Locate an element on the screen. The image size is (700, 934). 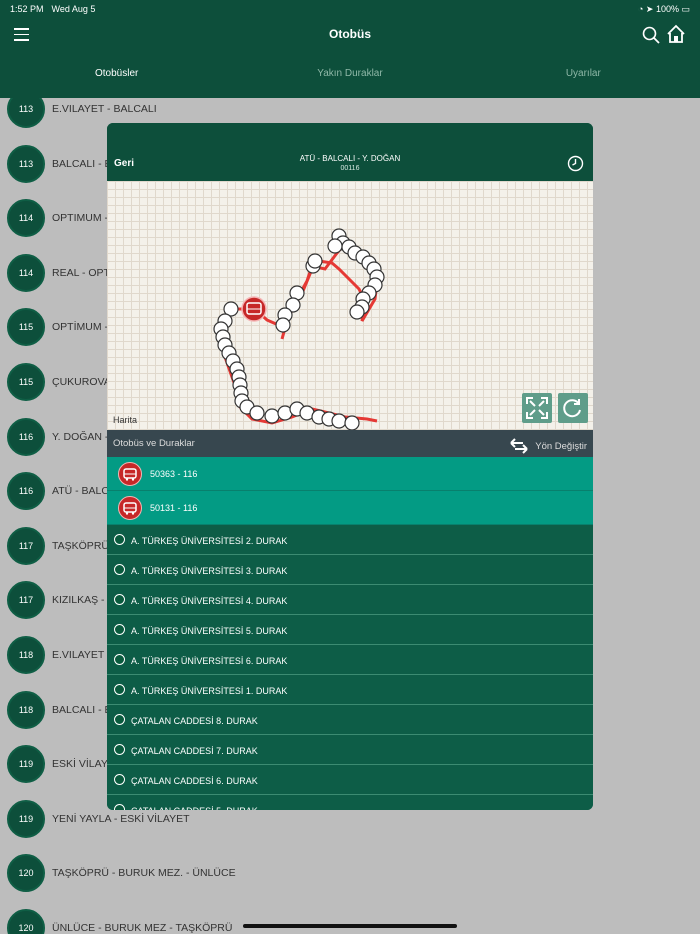
route-title: ATÜ - BALCALI - Y. DOĞAN is located at coordinates (350, 158).